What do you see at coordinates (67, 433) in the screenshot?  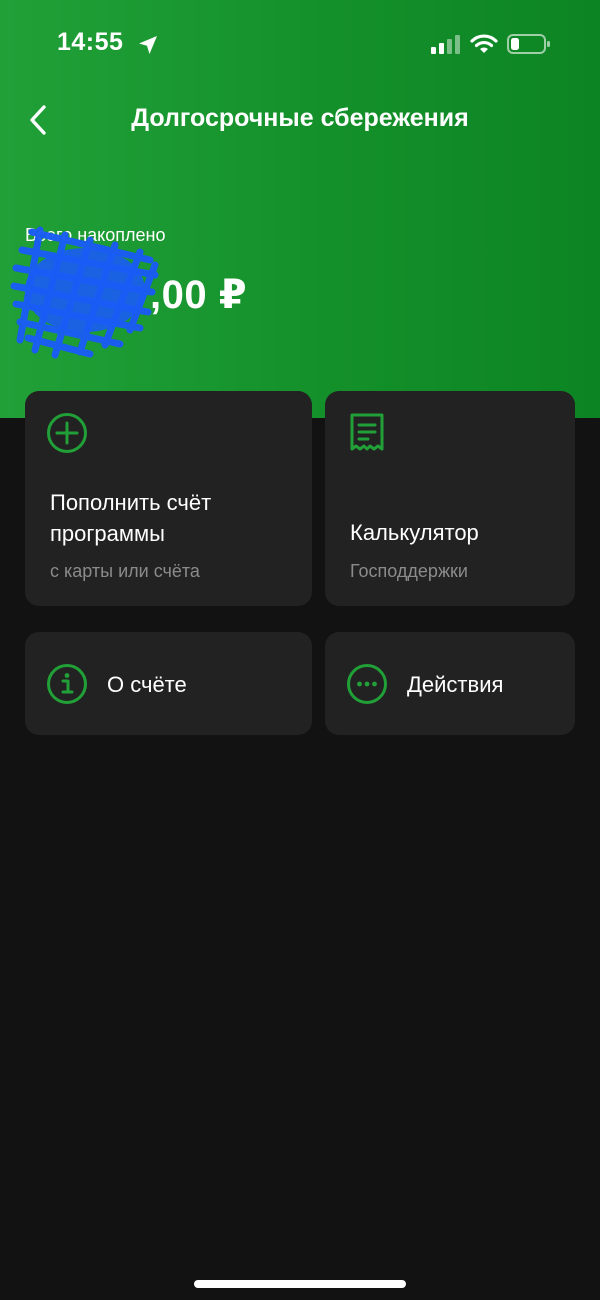 I see `plus-circle-icon` at bounding box center [67, 433].